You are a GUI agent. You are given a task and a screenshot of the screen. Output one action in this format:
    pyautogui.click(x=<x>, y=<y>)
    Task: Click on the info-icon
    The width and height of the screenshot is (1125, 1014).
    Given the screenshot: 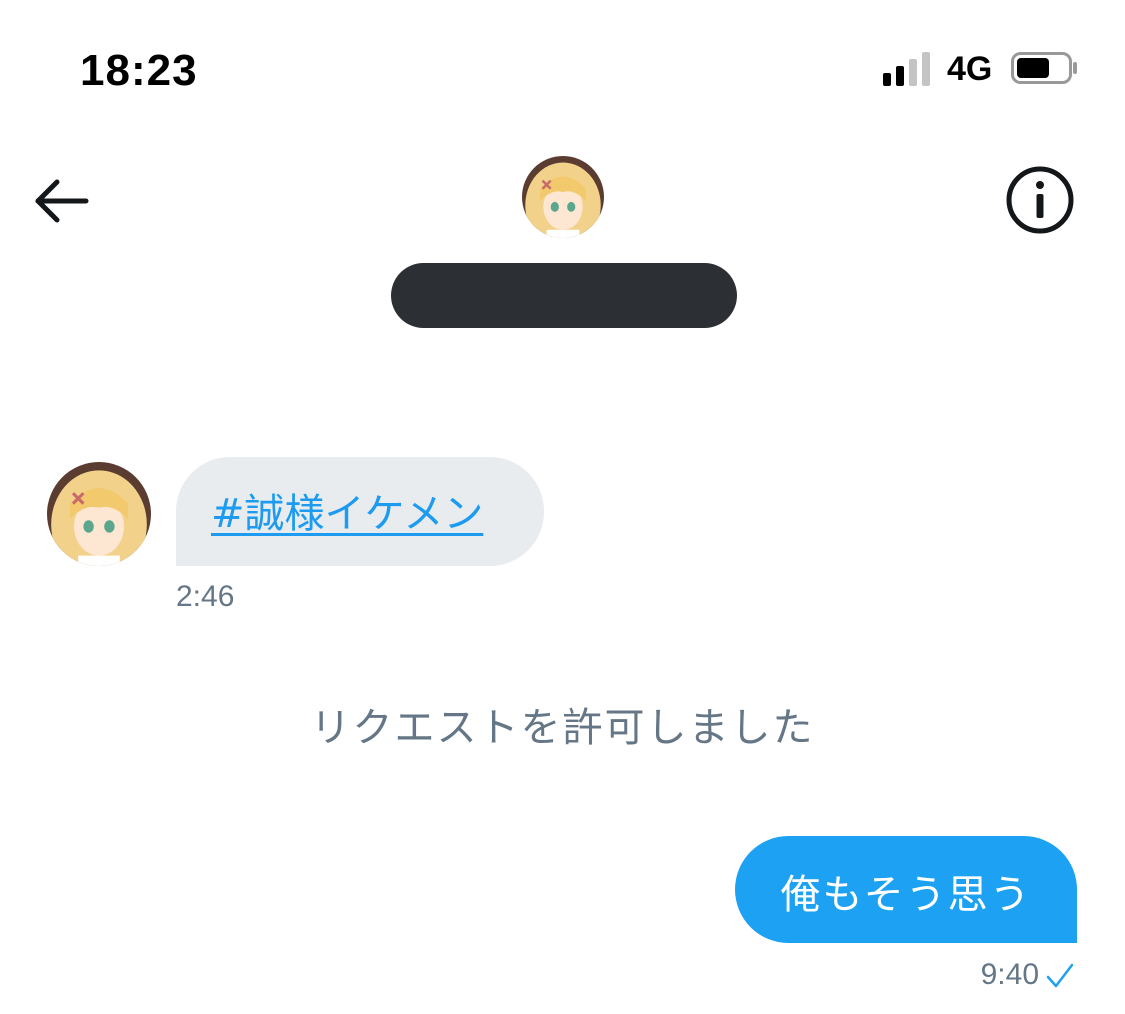 What is the action you would take?
    pyautogui.click(x=1040, y=200)
    